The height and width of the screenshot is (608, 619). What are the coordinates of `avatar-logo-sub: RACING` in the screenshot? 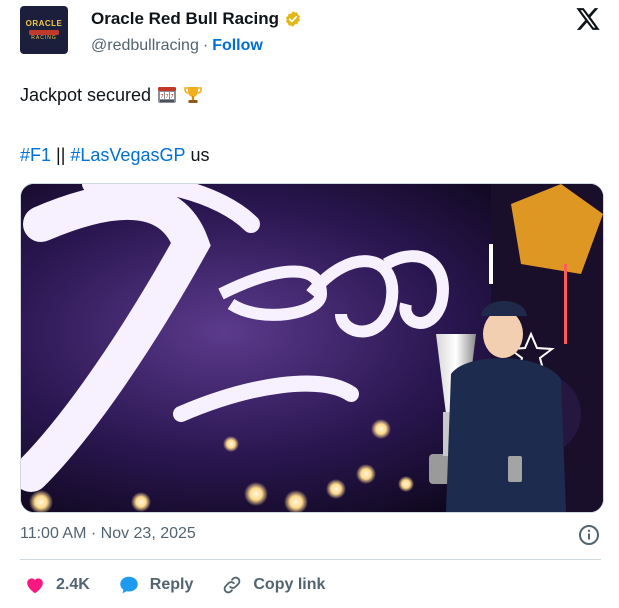 It's located at (44, 37).